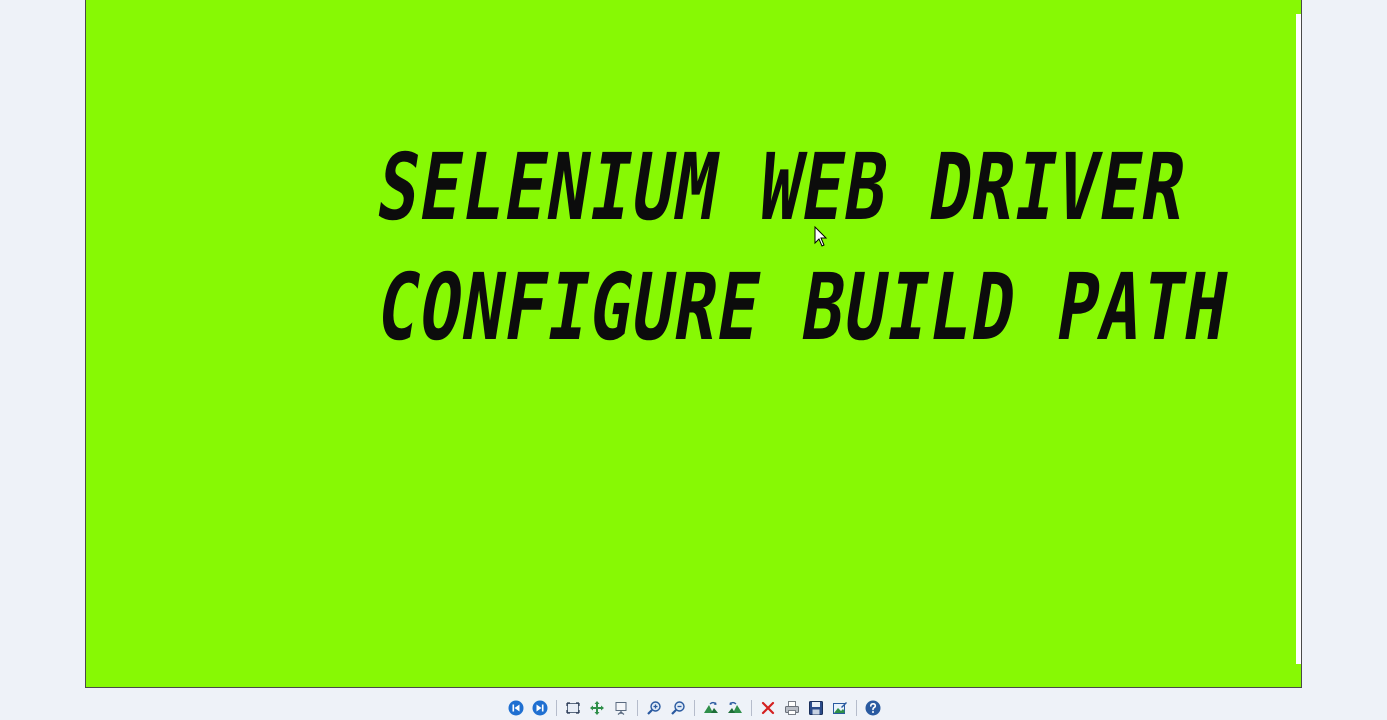 The image size is (1387, 720). I want to click on rotate-counterclockwise-button, so click(735, 708).